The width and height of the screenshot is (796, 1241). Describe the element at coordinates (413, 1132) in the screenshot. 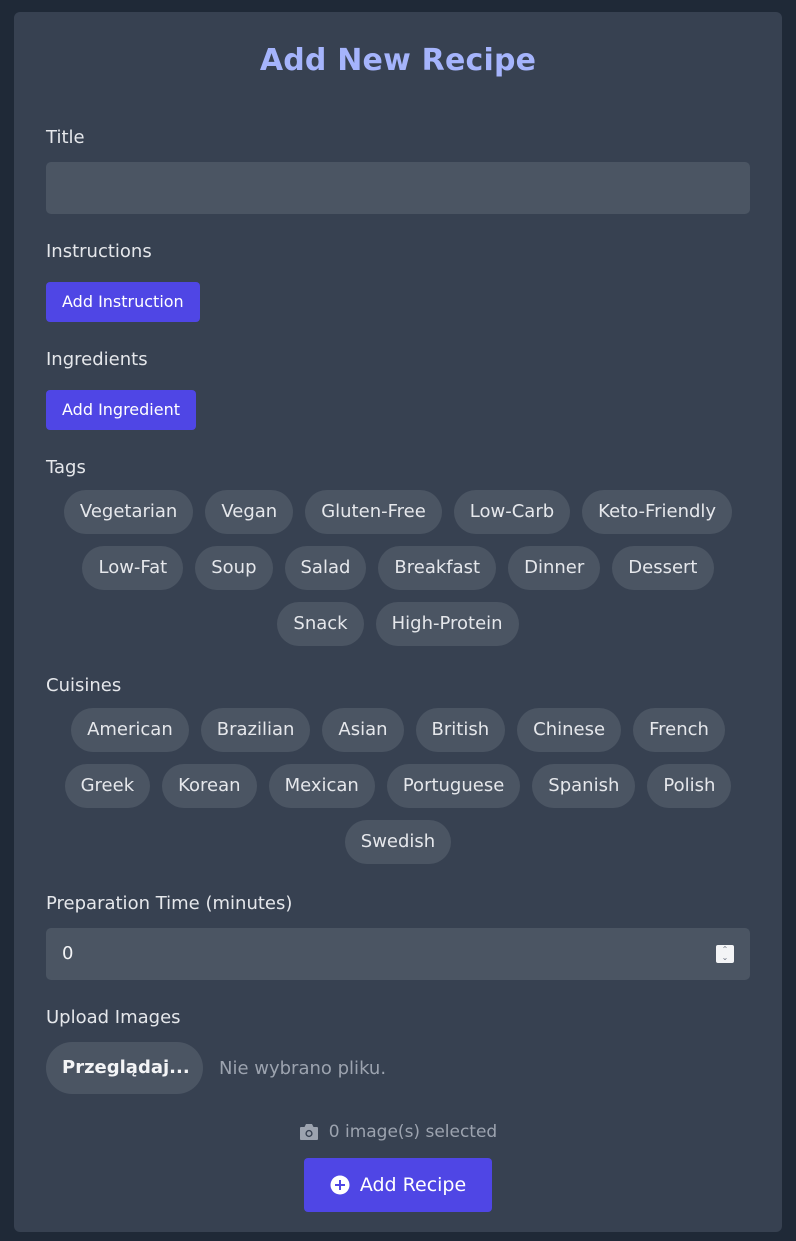

I see `images-selected-text: 0 image(s) selected` at that location.